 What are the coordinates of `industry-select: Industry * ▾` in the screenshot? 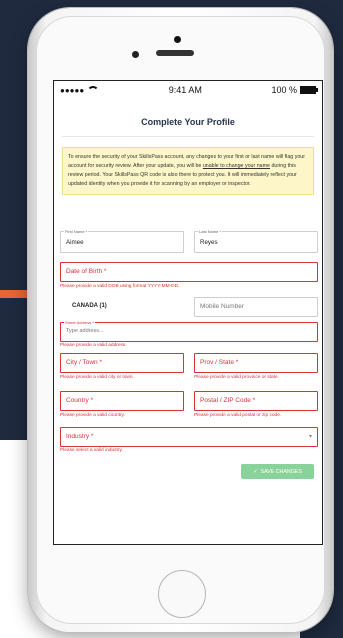 It's located at (189, 437).